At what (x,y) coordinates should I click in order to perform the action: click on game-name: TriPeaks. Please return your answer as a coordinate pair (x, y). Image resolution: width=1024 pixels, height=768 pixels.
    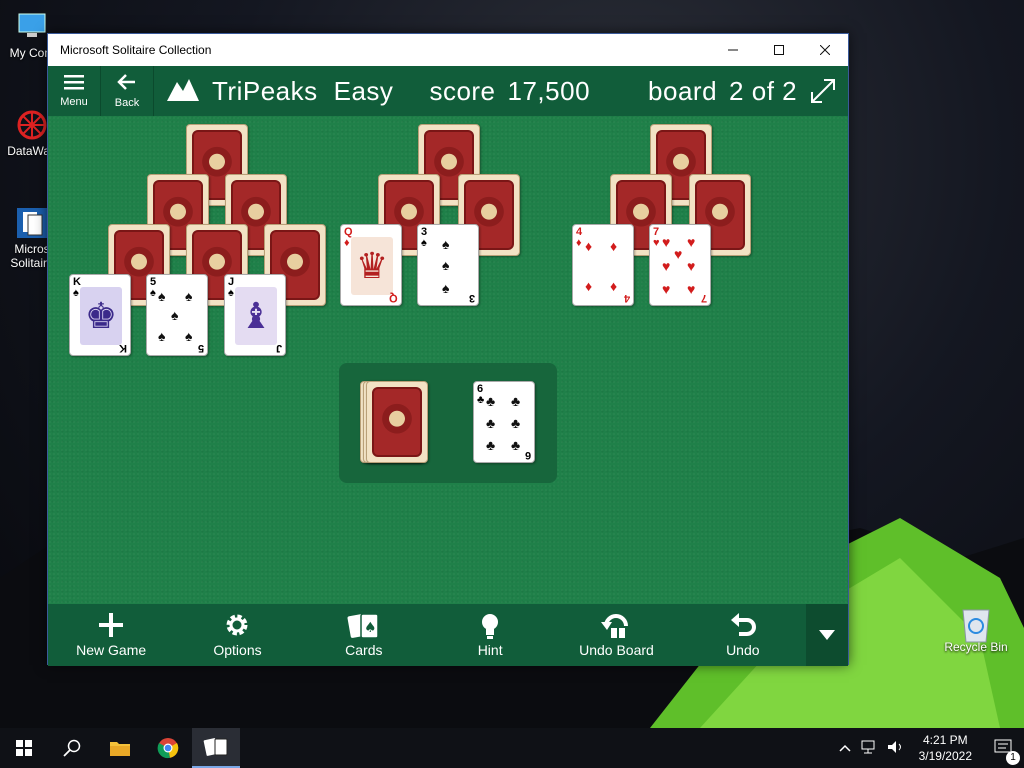
    Looking at the image, I should click on (265, 90).